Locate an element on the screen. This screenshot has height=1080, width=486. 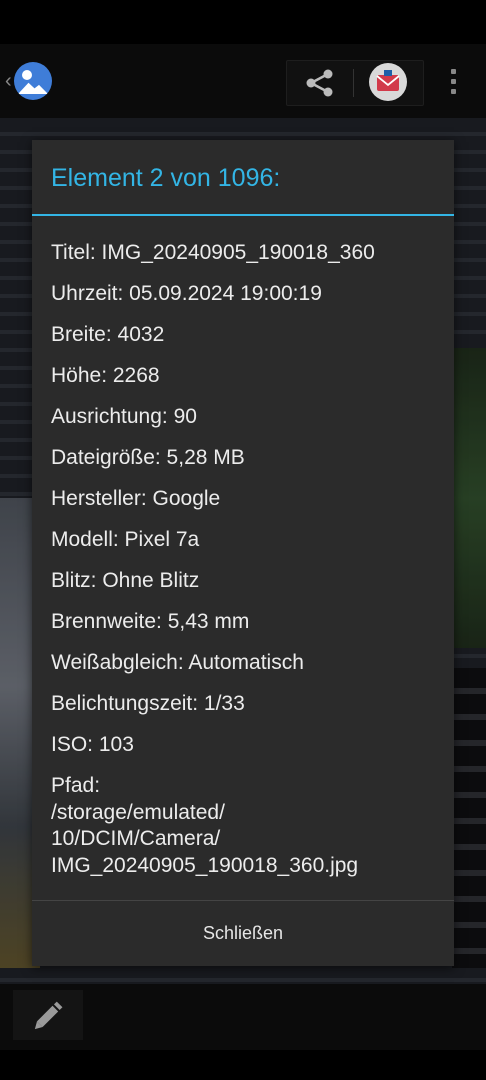
bottom-bar is located at coordinates (243, 1017).